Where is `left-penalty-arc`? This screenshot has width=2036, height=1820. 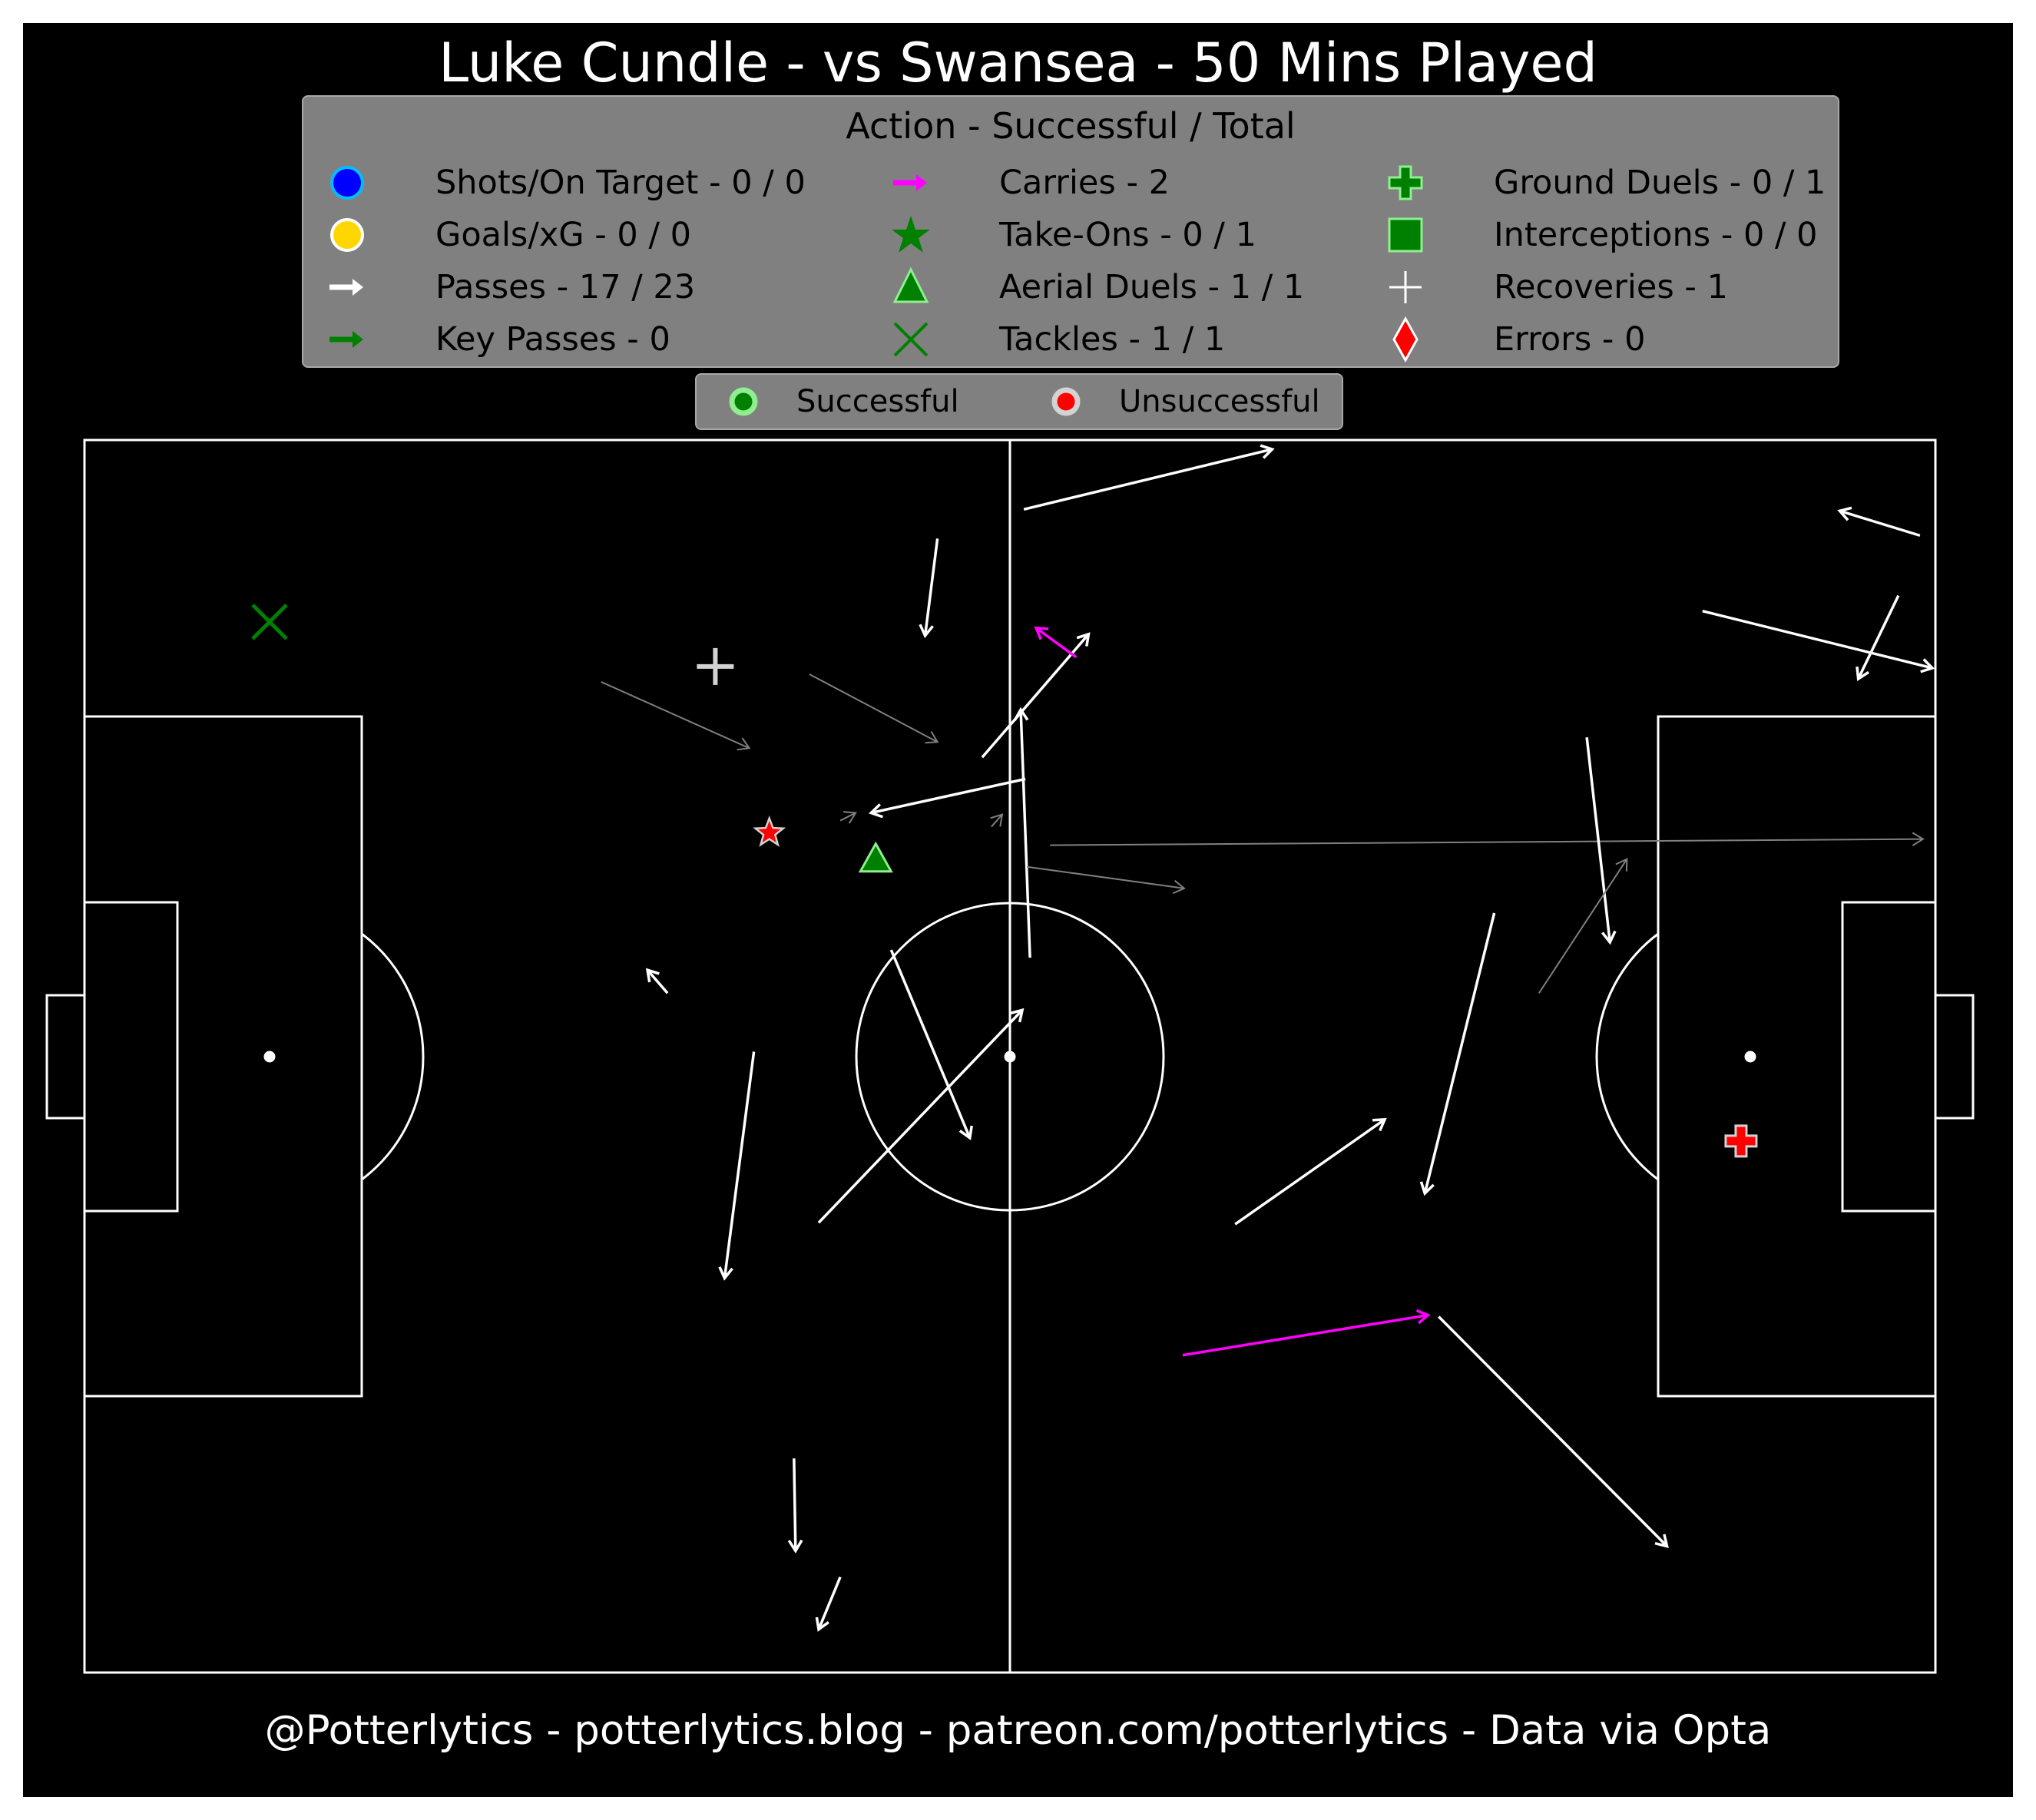
left-penalty-arc is located at coordinates (393, 1056).